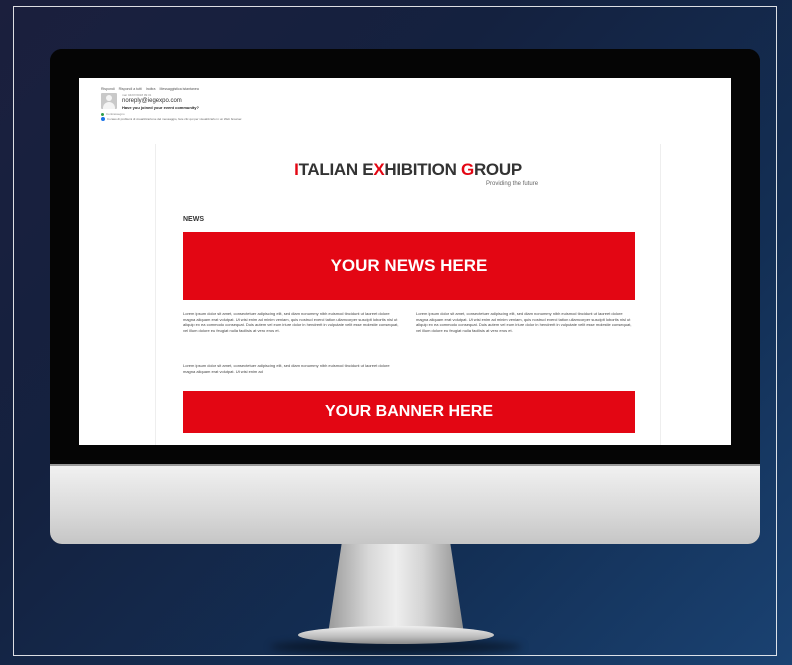 This screenshot has height=665, width=792. What do you see at coordinates (405, 465) in the screenshot?
I see `monitor-chin-edge` at bounding box center [405, 465].